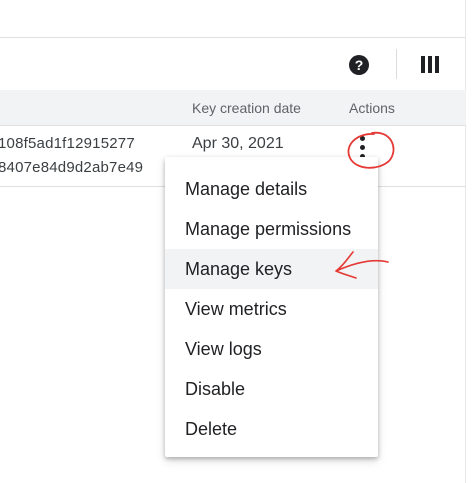 The height and width of the screenshot is (483, 474). Describe the element at coordinates (396, 64) in the screenshot. I see `toolbar-separator` at that location.